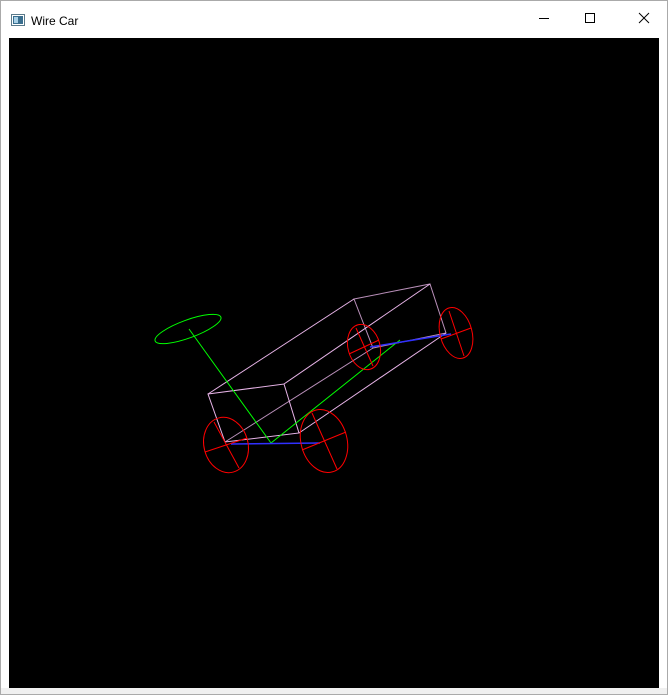 The height and width of the screenshot is (695, 668). I want to click on minimize-button, so click(544, 19).